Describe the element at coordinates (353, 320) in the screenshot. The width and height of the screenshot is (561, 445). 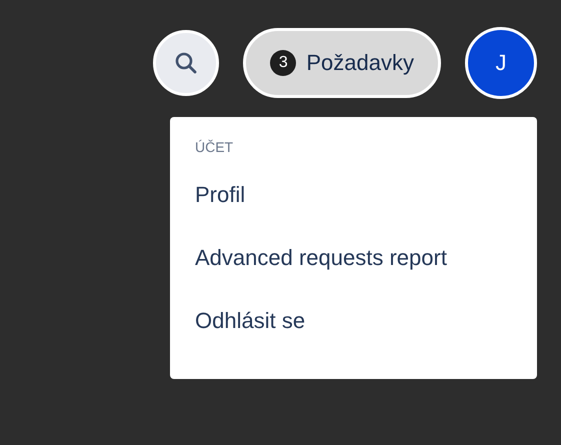
I see `menu-item: Odhlásit se` at that location.